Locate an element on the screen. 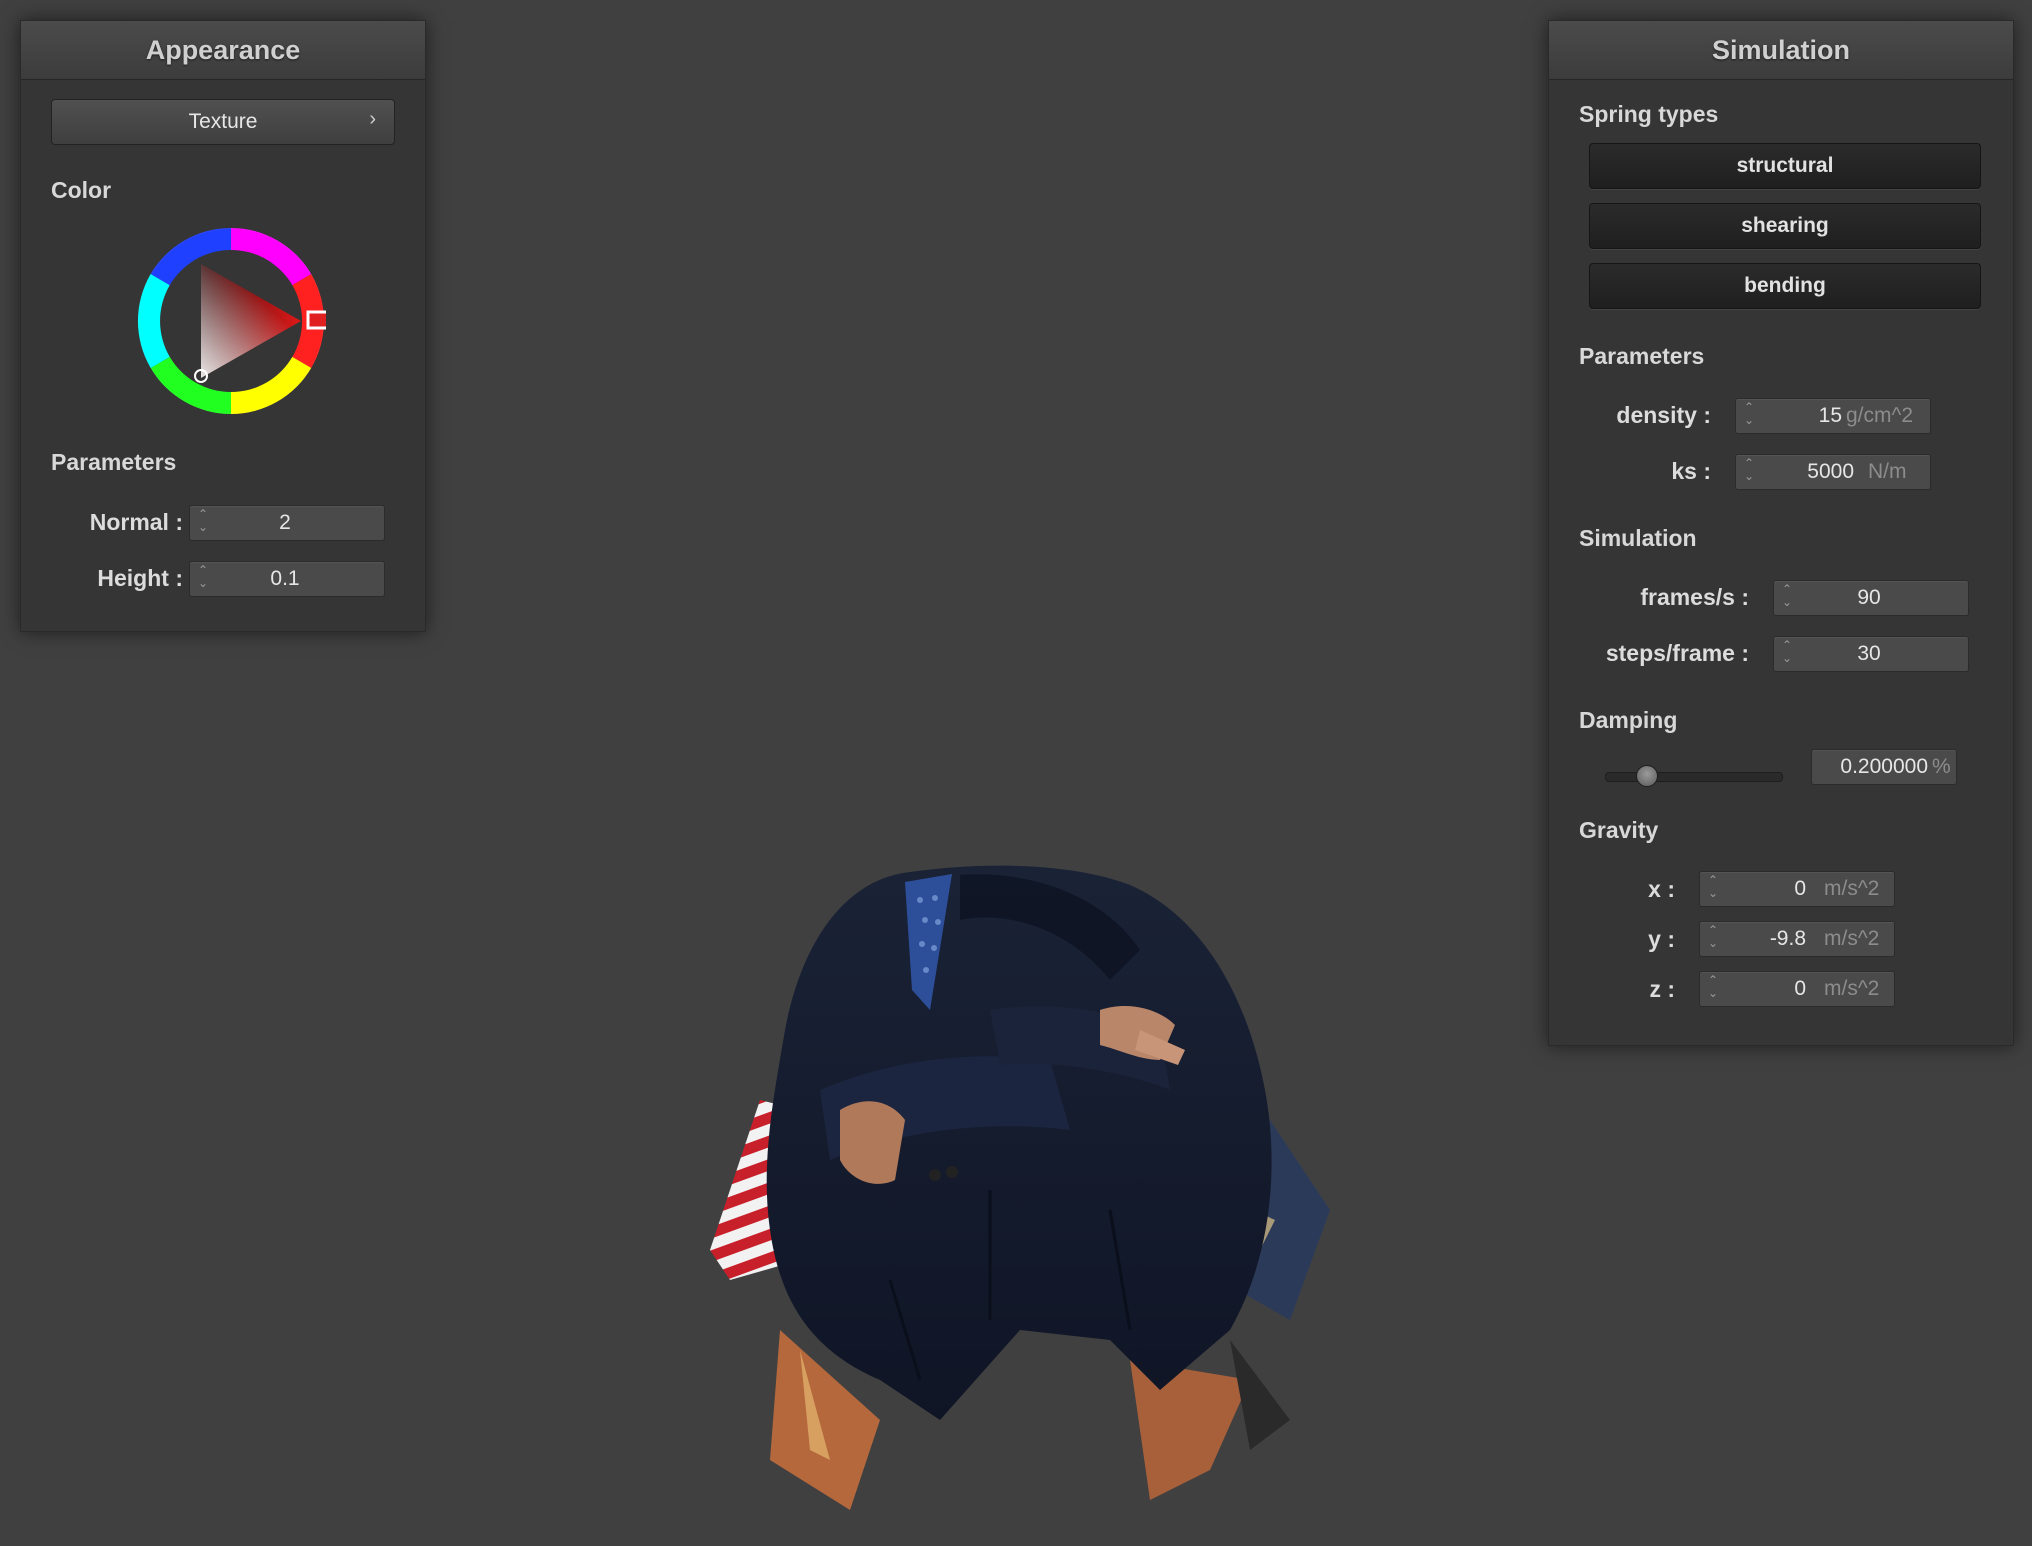  simulation-parameters-label: Parameters is located at coordinates (1642, 356).